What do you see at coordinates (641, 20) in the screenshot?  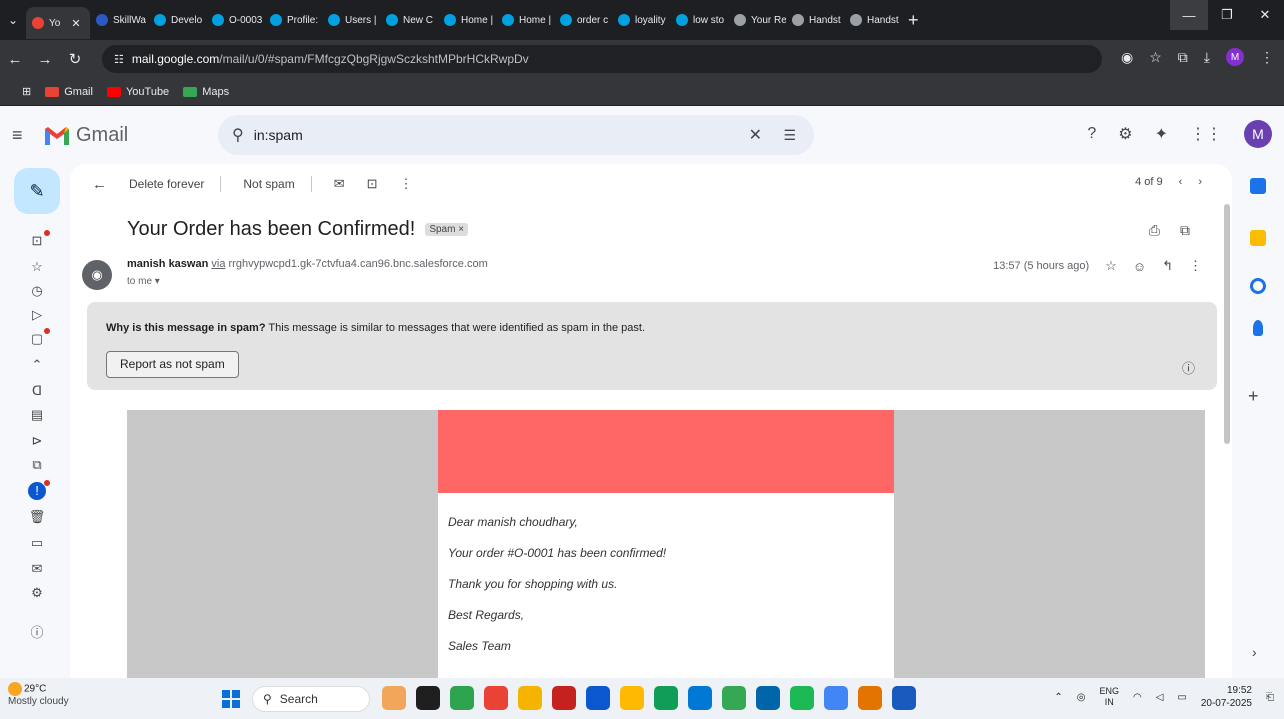 I see `browser-tab: loyality` at bounding box center [641, 20].